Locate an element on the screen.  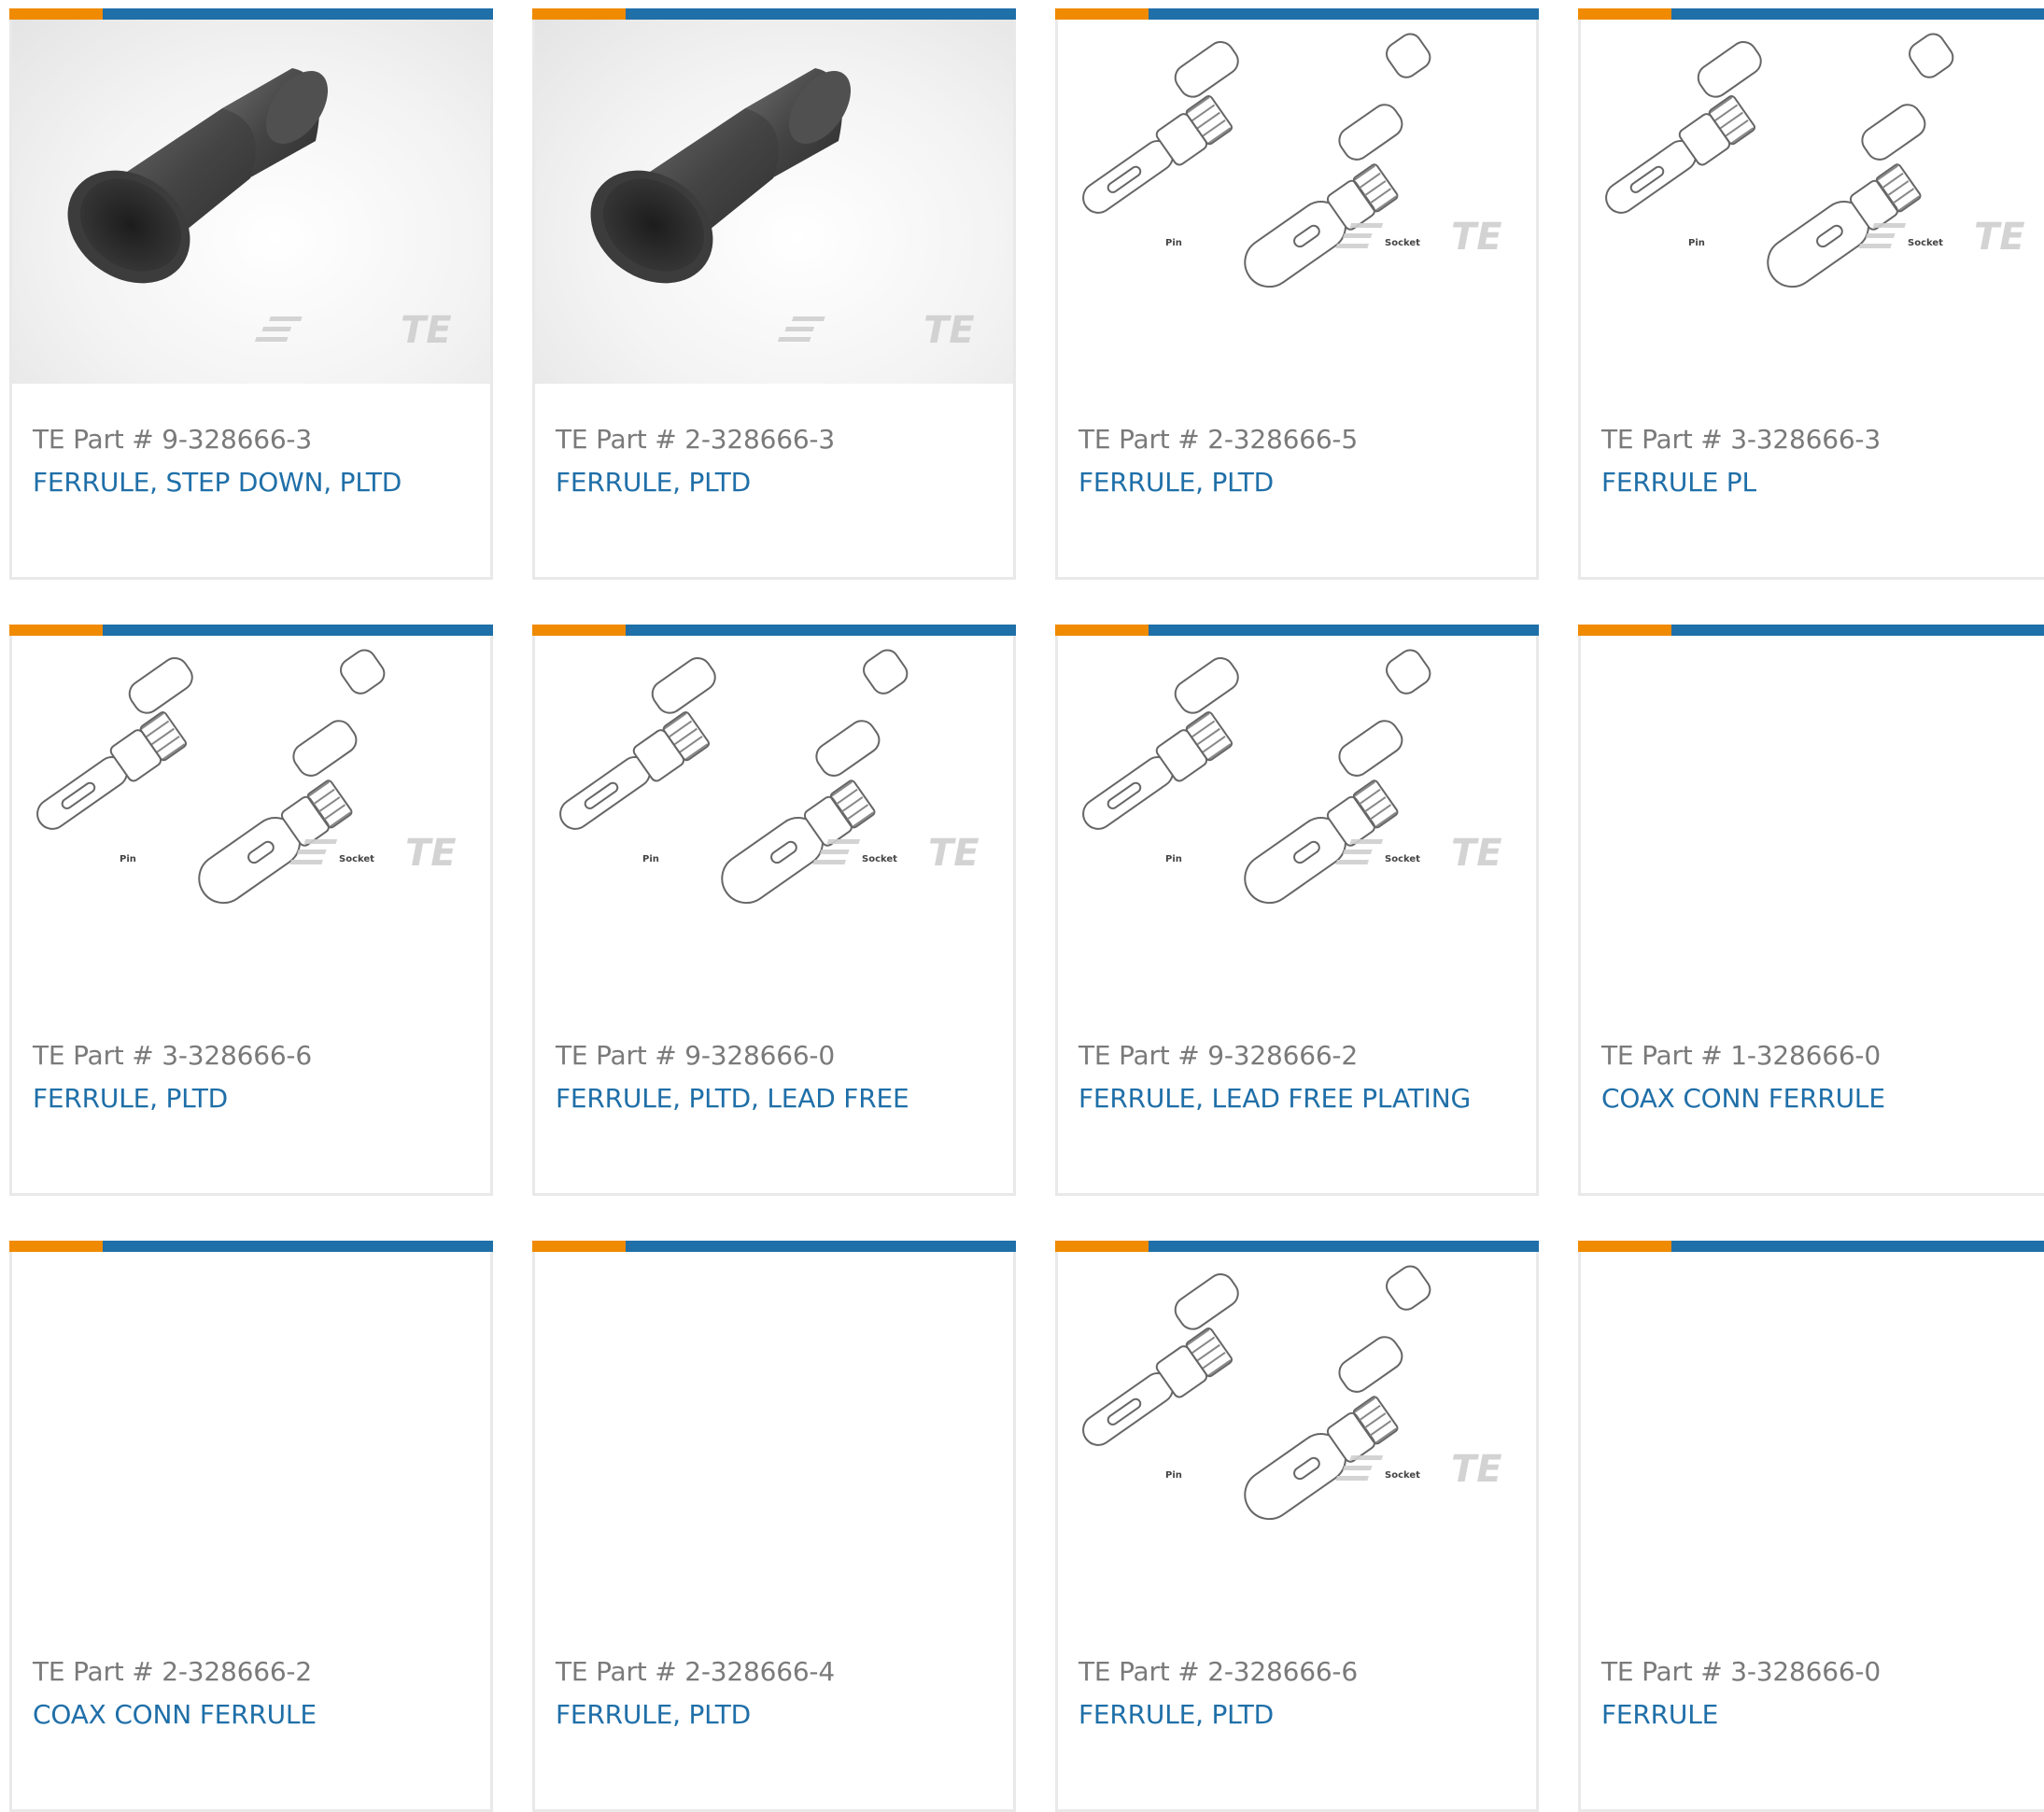
product-title-link: FERRULE is located at coordinates (1659, 1714).